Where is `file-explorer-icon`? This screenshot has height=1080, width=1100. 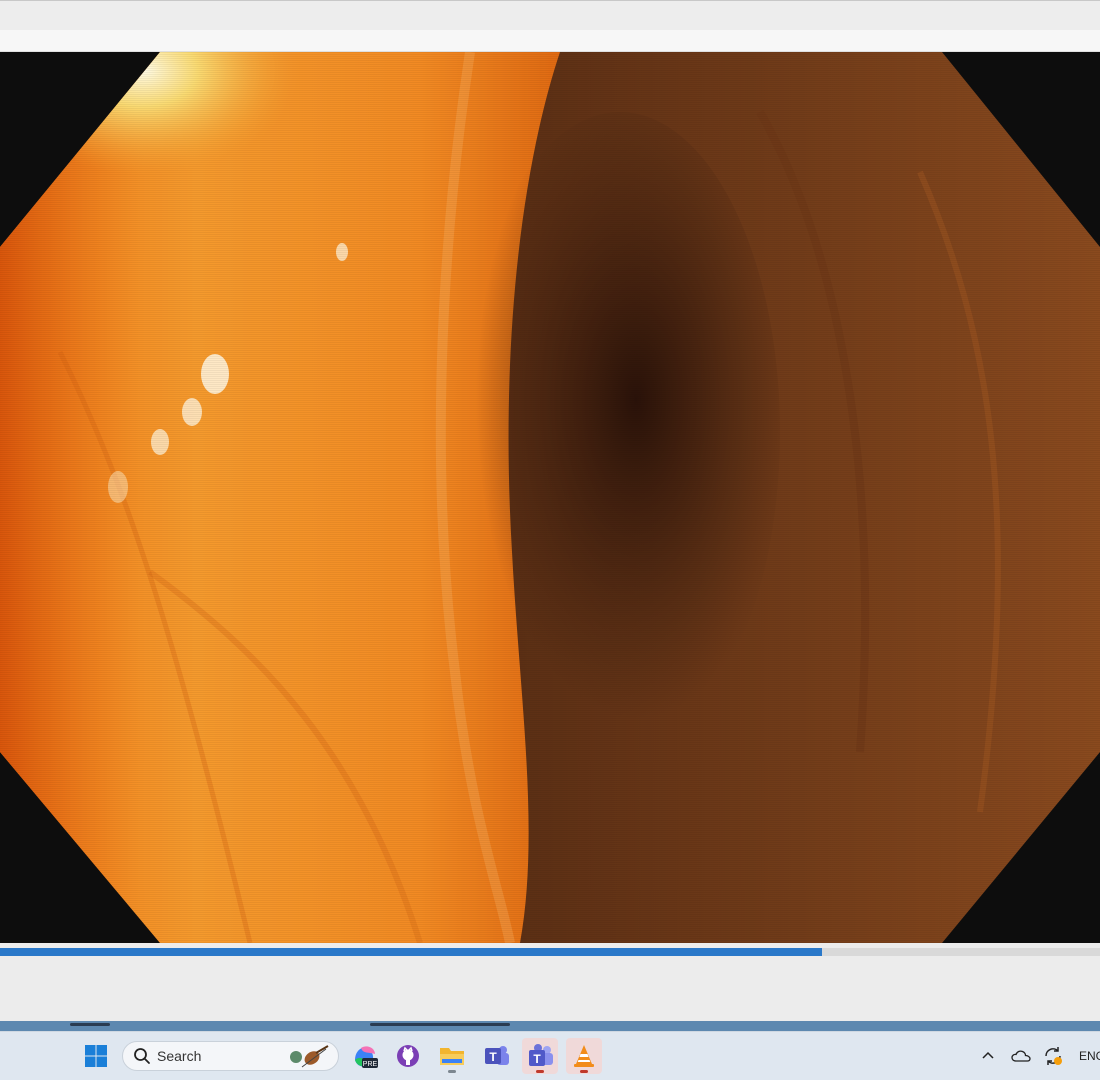
file-explorer-icon is located at coordinates (452, 1056).